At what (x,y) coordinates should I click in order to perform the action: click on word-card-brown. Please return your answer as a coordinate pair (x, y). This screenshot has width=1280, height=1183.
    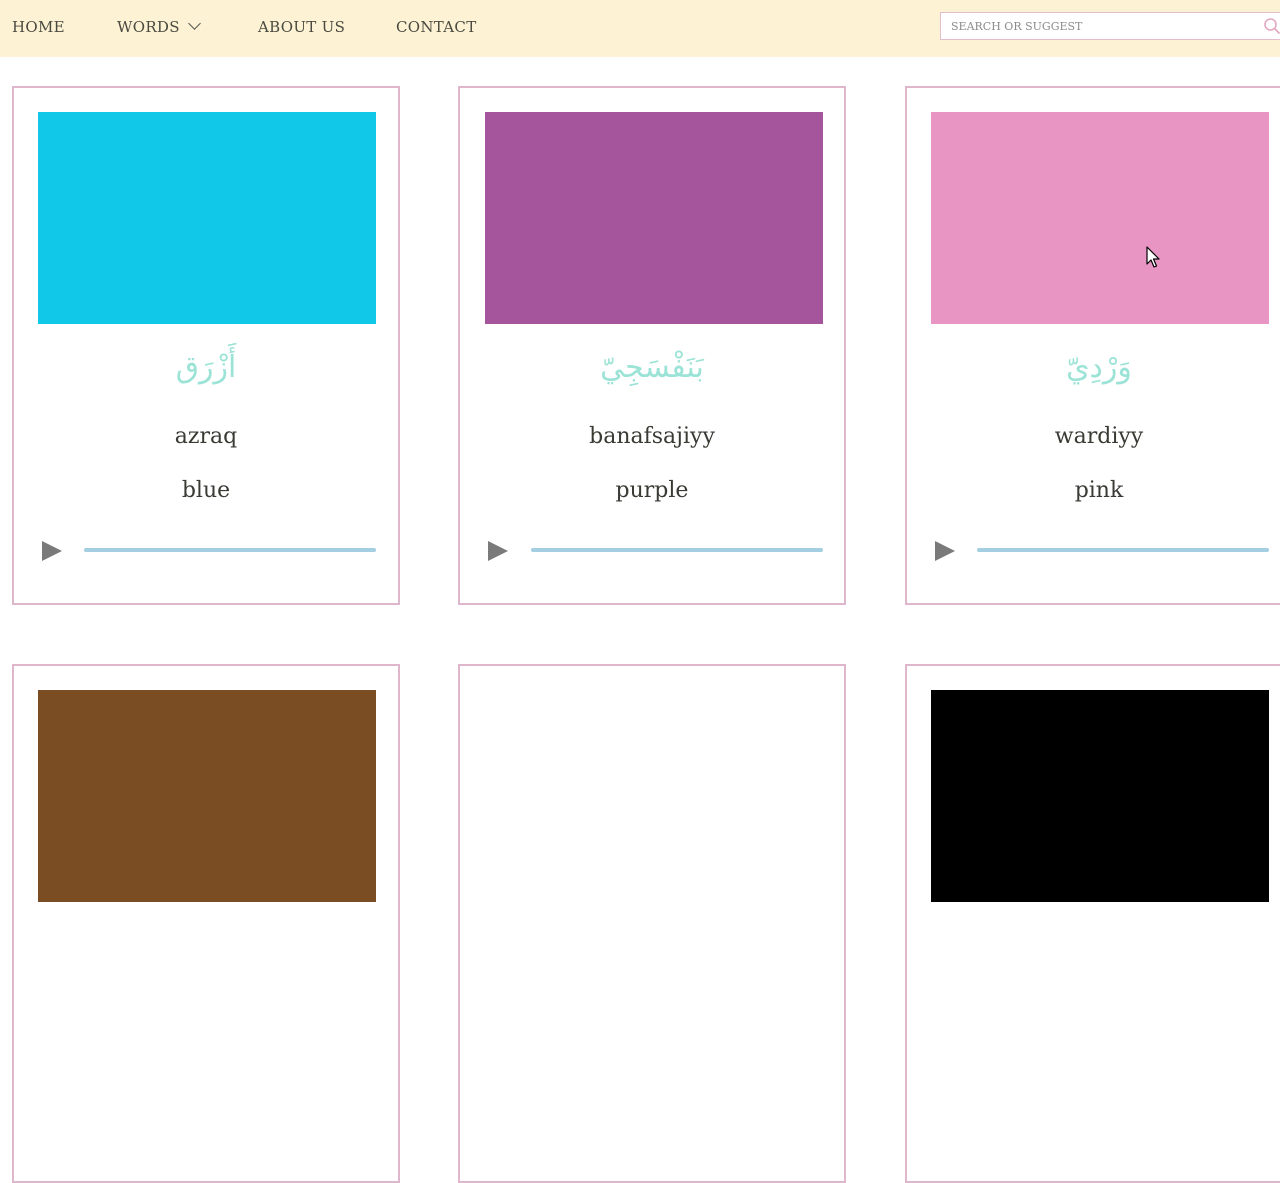
    Looking at the image, I should click on (206, 923).